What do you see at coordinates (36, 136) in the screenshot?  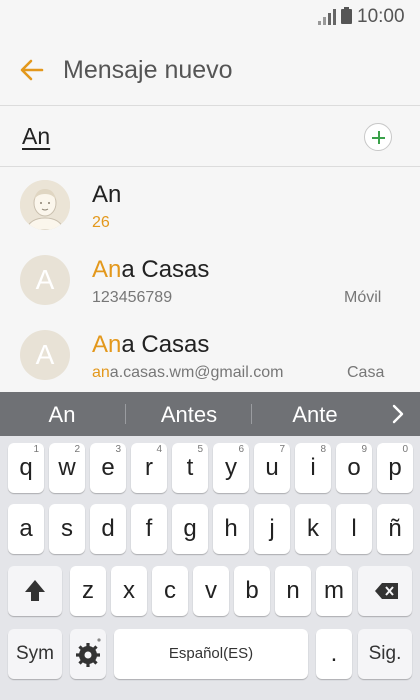 I see `recipient-input: An` at bounding box center [36, 136].